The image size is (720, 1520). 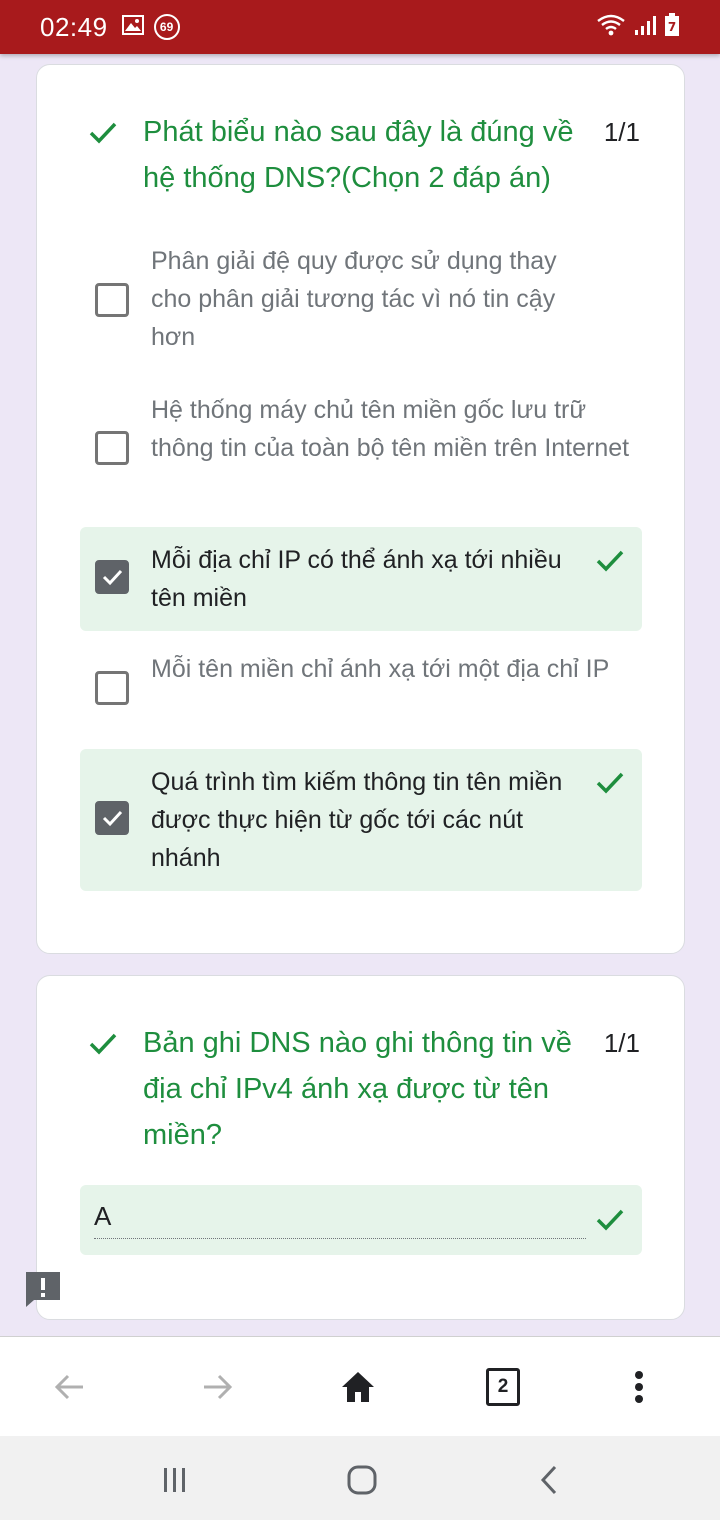 I want to click on forward-button, so click(x=217, y=1387).